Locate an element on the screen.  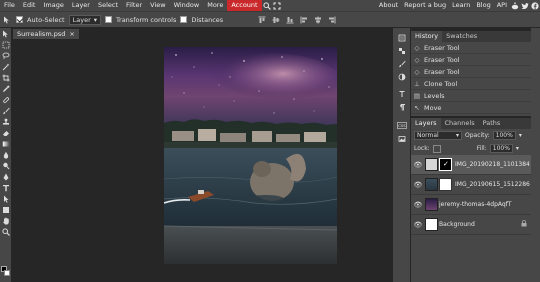
align-bottom-icon is located at coordinates (290, 20).